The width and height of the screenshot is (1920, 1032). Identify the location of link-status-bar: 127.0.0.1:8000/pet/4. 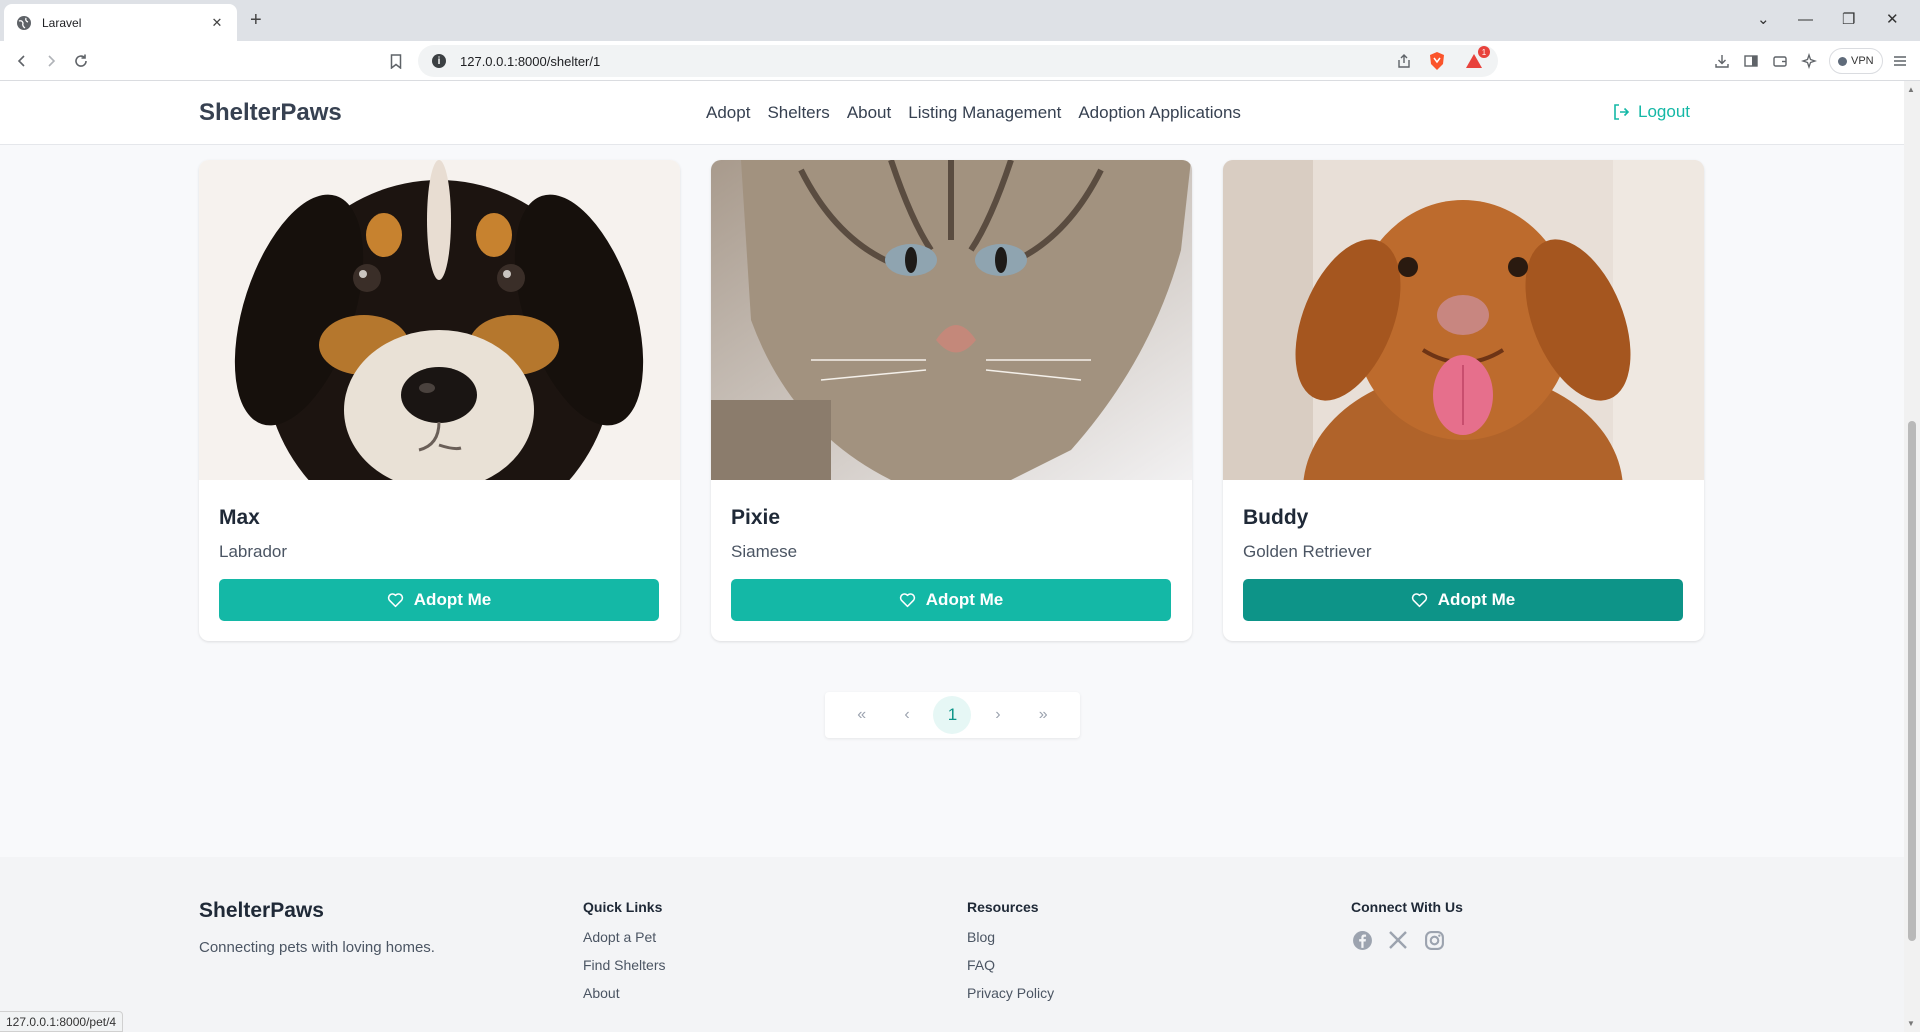
(62, 1021).